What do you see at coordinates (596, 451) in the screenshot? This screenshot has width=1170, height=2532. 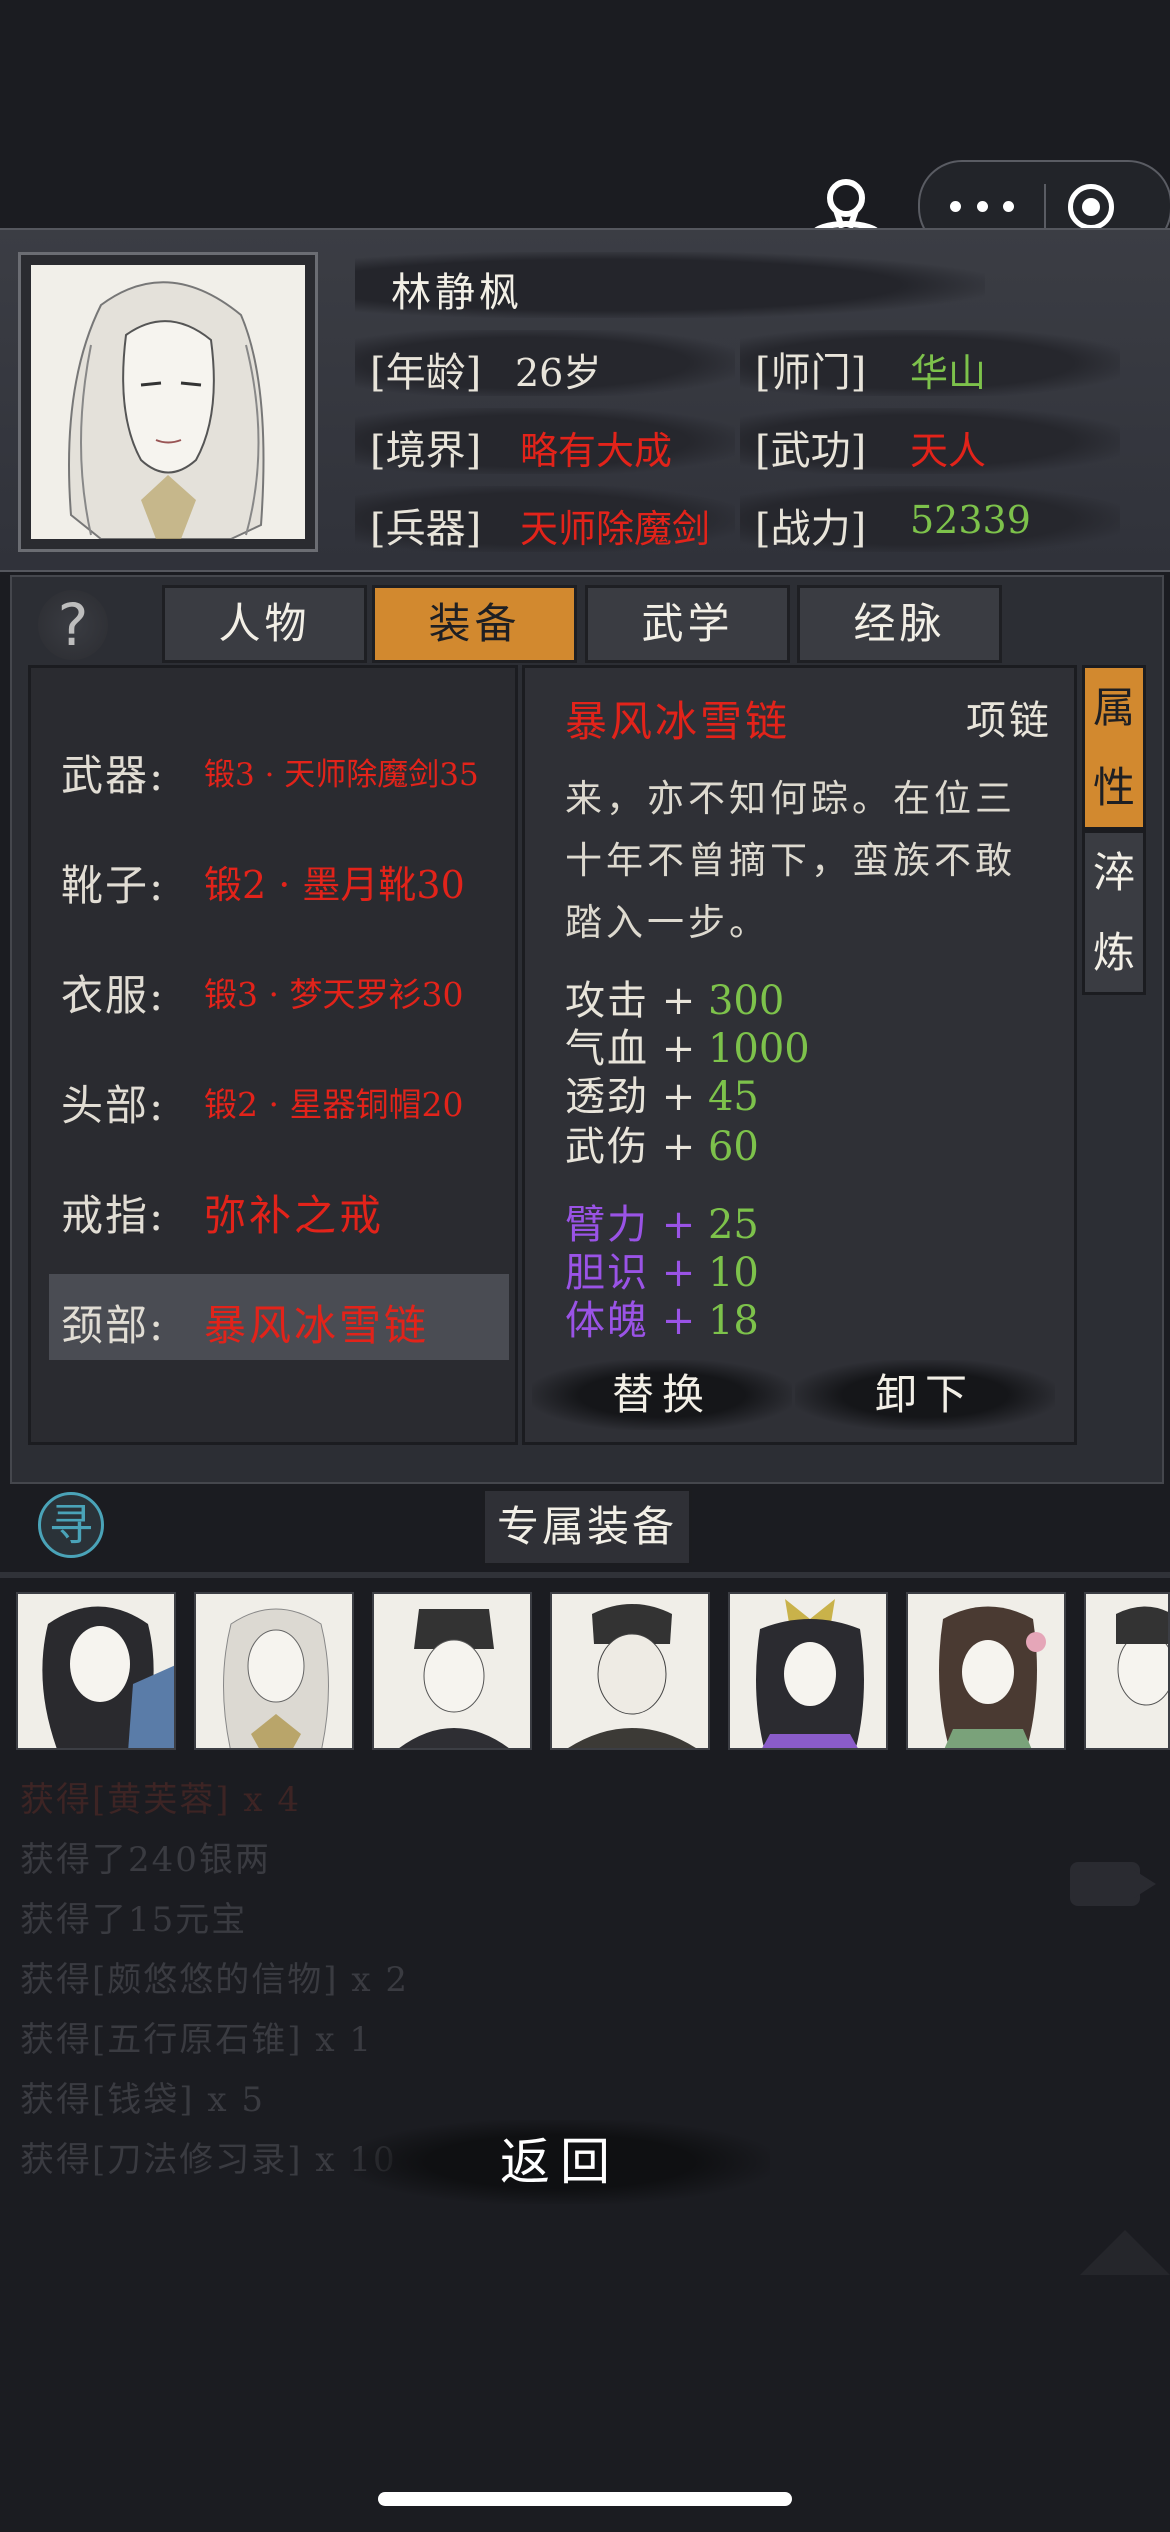 I see `realm-value: 略有大成` at bounding box center [596, 451].